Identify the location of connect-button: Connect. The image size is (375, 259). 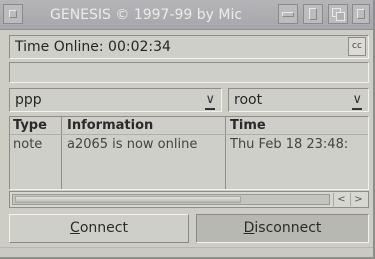
(99, 228).